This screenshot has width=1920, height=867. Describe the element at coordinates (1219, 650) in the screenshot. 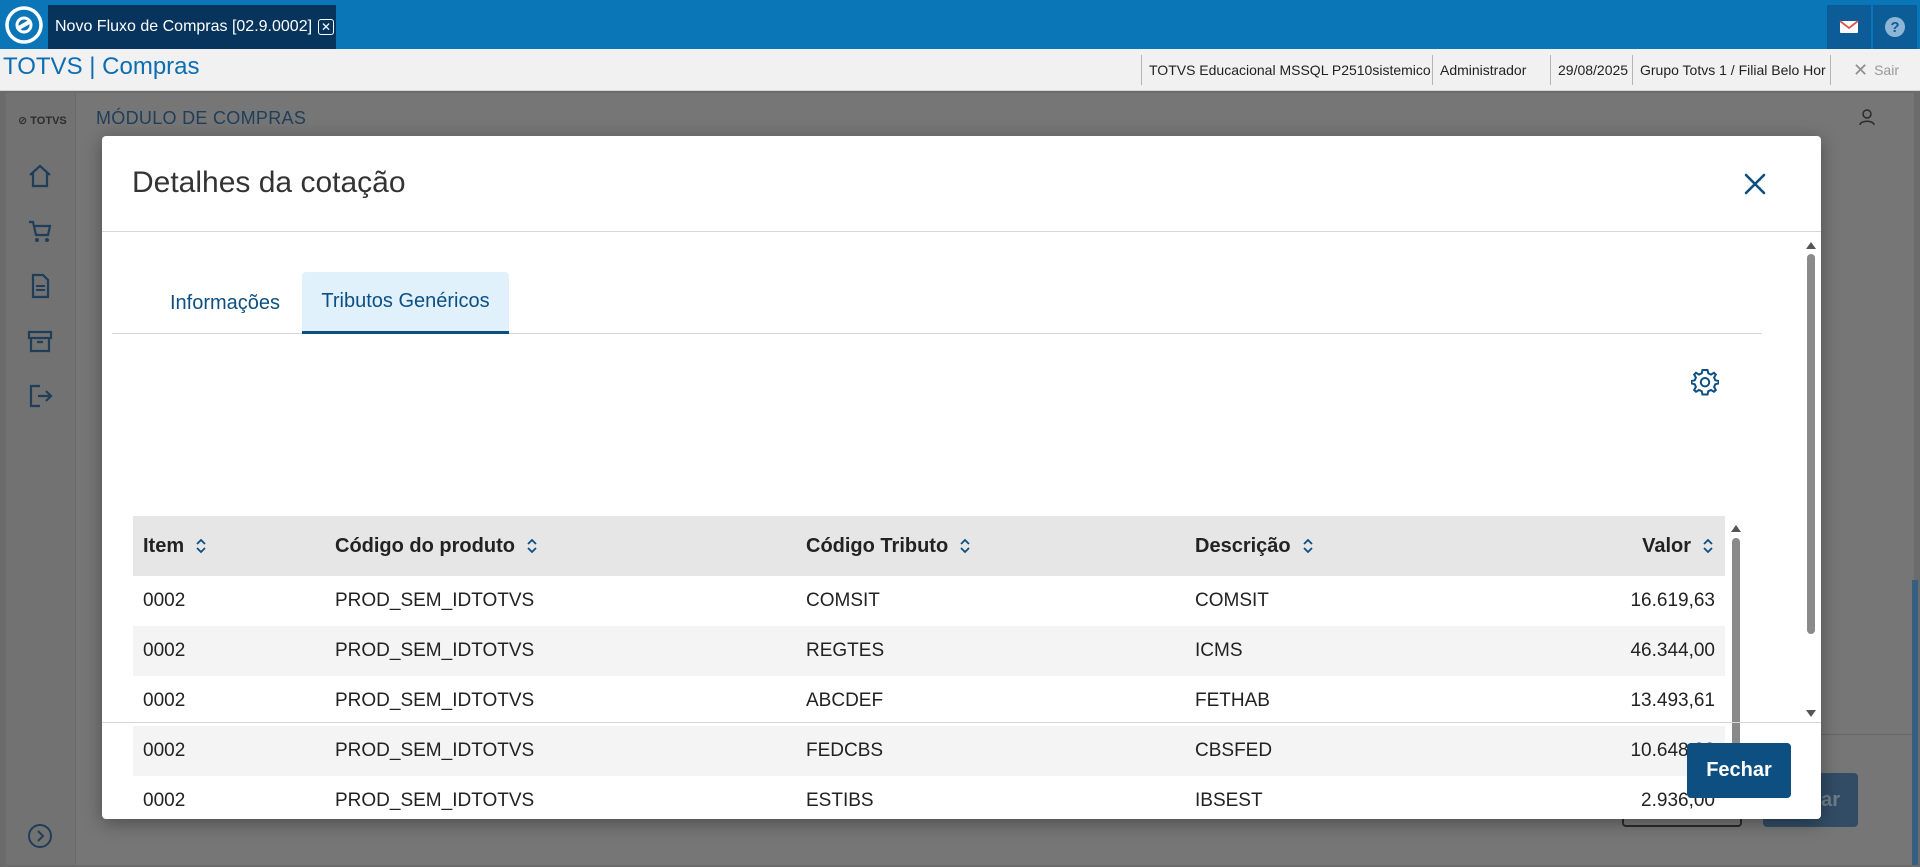

I see `cell-description: ICMS` at that location.